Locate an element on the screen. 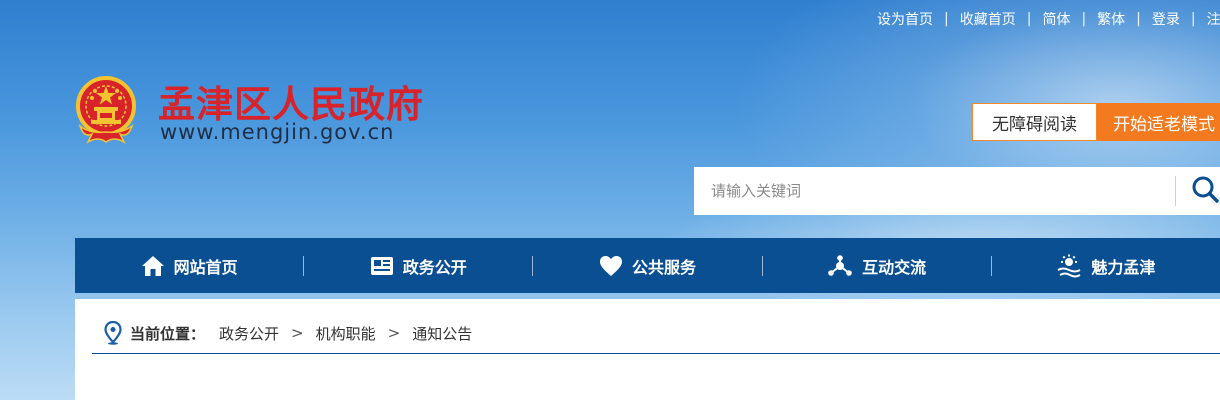 This screenshot has width=1220, height=400. favorite-link: 收藏首页 is located at coordinates (988, 19).